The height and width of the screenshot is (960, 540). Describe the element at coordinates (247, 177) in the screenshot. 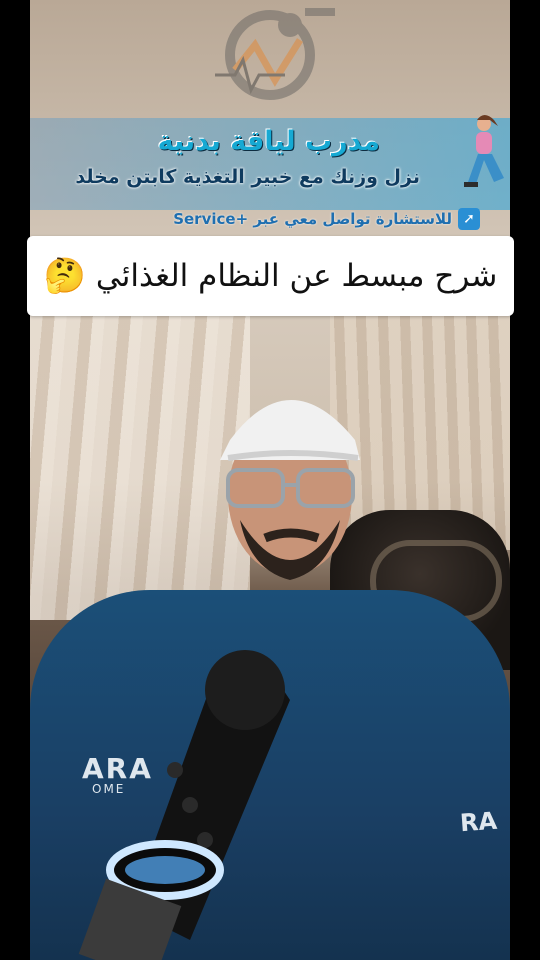

I see `banner-subtitle: نزل وزنك مع خبير التغذية كابتن مخلد` at that location.